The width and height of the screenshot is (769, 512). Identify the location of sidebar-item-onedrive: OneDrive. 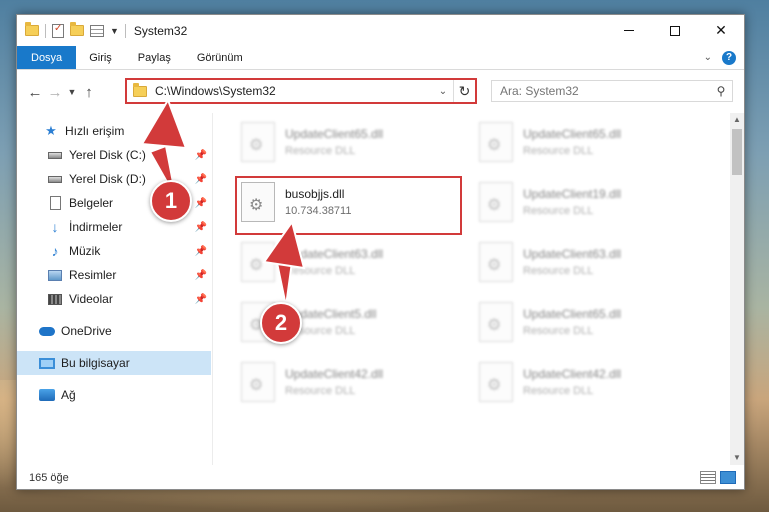
(125, 331).